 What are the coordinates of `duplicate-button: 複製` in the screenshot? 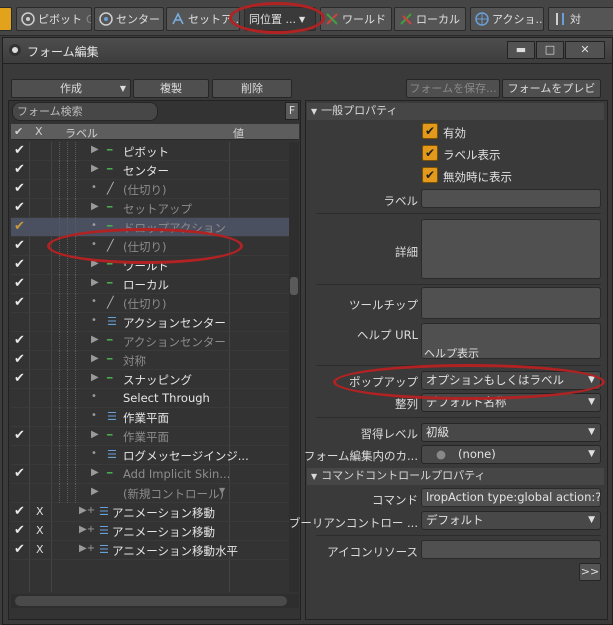 It's located at (171, 88).